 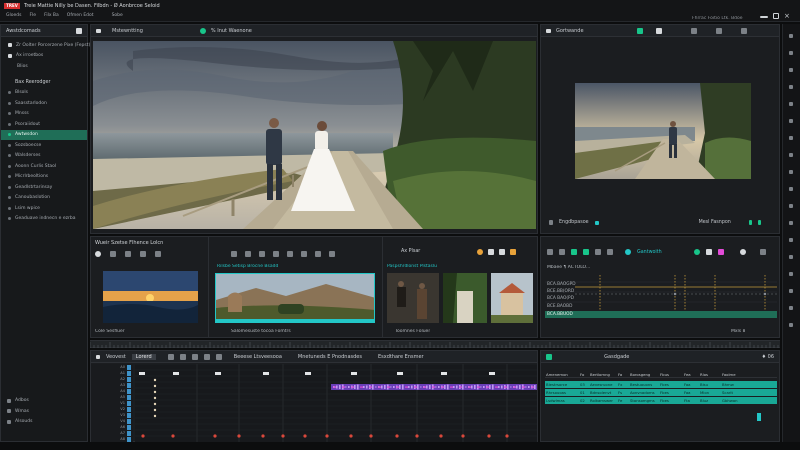 I want to click on project-line: Zr Oolter Porcerzene Pixe (Fepst), so click(x=45, y=45).